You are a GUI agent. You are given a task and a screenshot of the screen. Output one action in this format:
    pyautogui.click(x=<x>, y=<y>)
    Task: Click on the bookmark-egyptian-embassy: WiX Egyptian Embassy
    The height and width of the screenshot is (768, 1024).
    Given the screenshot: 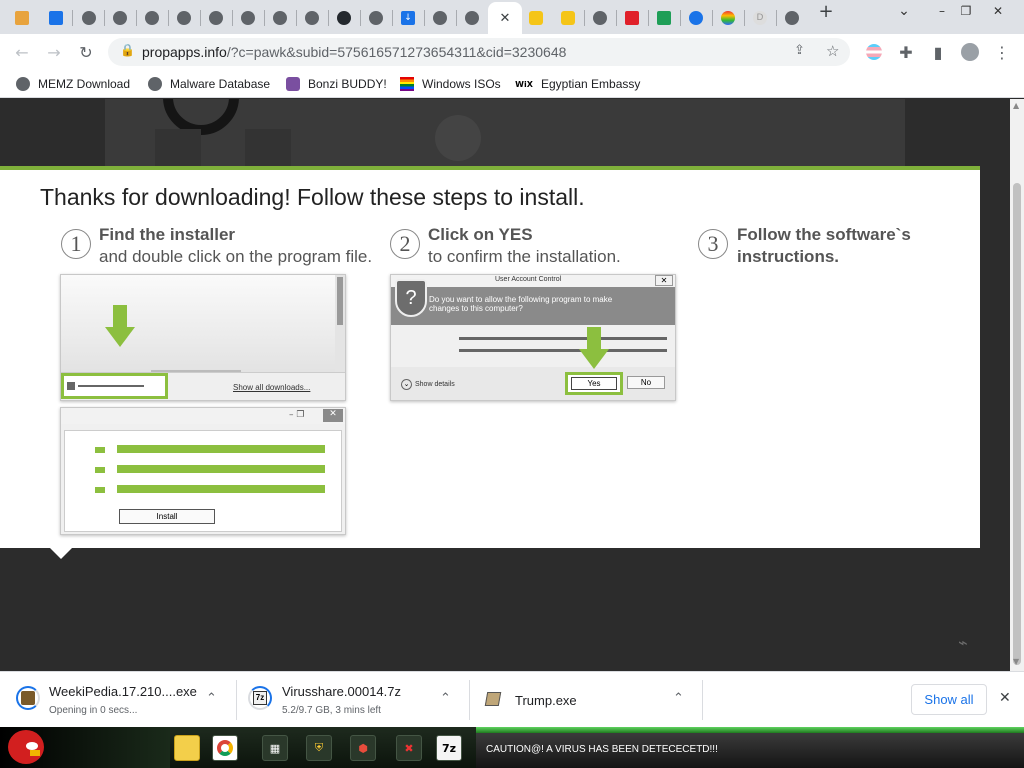 What is the action you would take?
    pyautogui.click(x=577, y=84)
    